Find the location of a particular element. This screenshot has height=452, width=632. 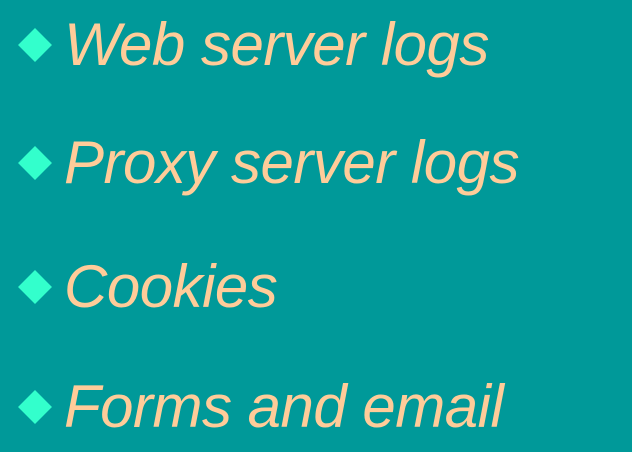

bullet-item-cookies: Cookies is located at coordinates (148, 287).